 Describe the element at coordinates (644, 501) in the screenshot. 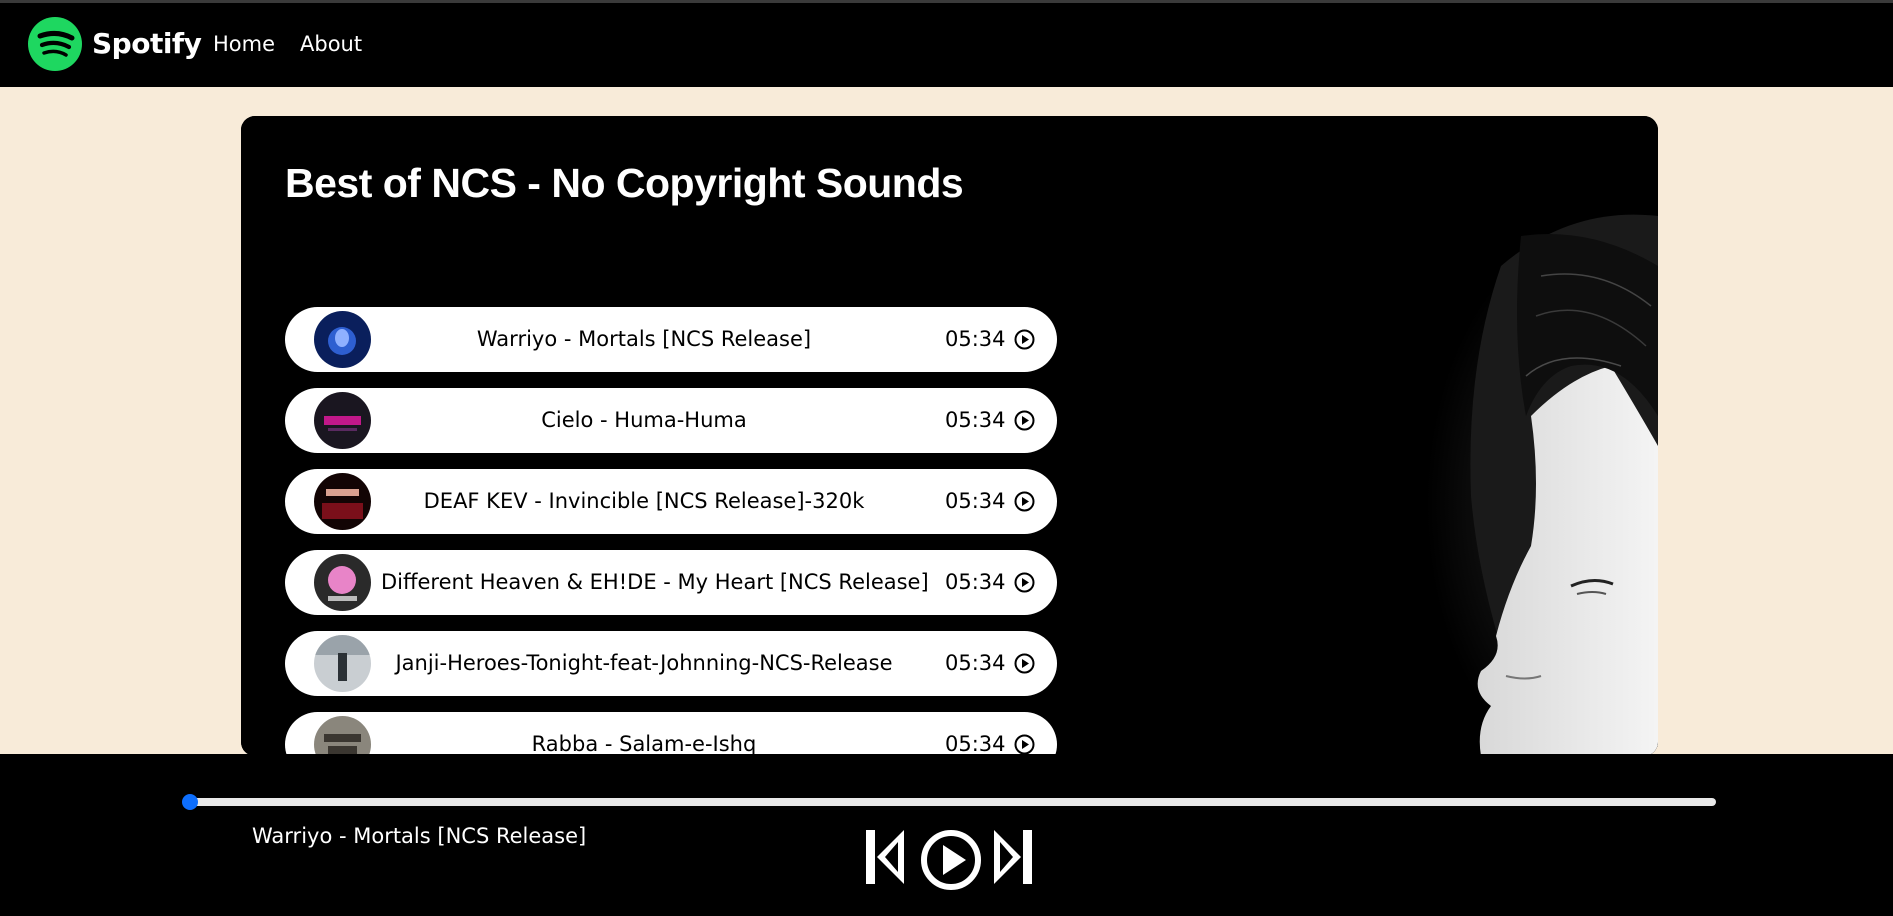

I see `song-name: DEAF KEV - Invincible [NCS Release]-320k` at that location.